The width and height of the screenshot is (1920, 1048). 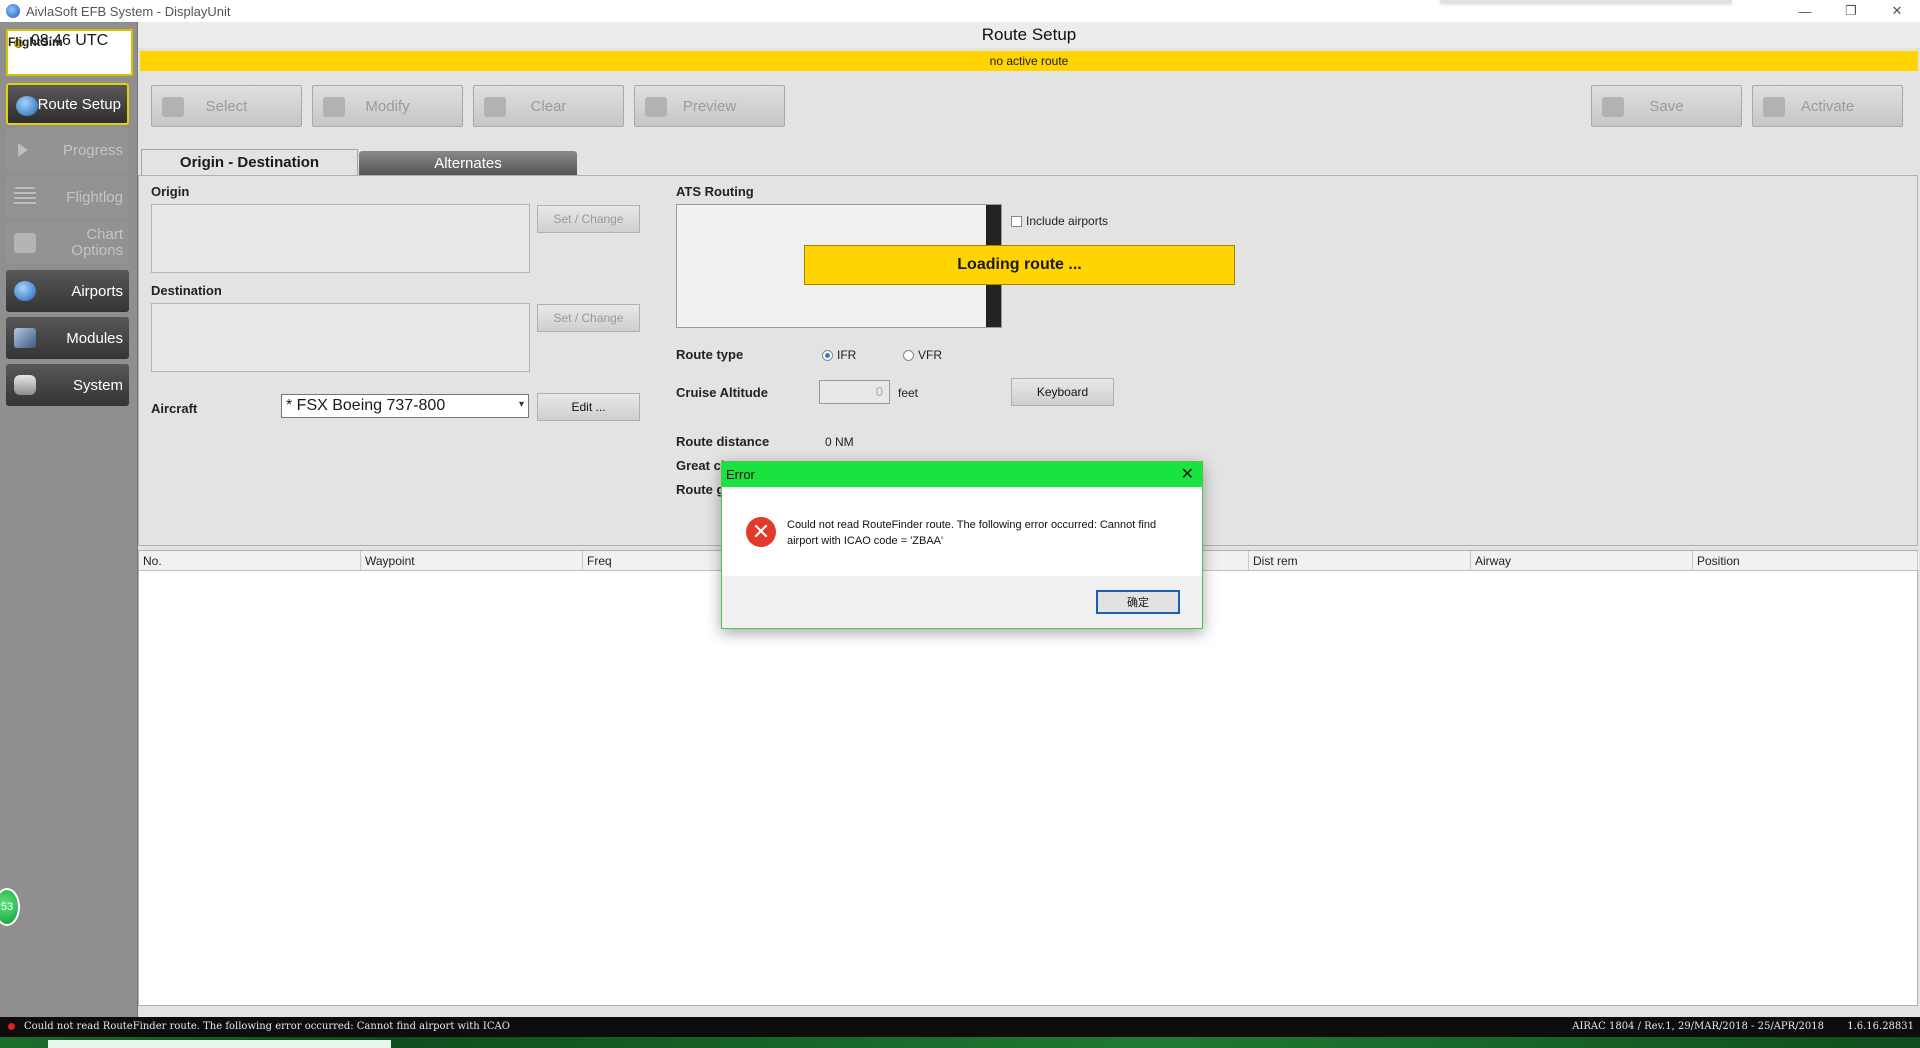 I want to click on preview-button: Preview, so click(x=709, y=106).